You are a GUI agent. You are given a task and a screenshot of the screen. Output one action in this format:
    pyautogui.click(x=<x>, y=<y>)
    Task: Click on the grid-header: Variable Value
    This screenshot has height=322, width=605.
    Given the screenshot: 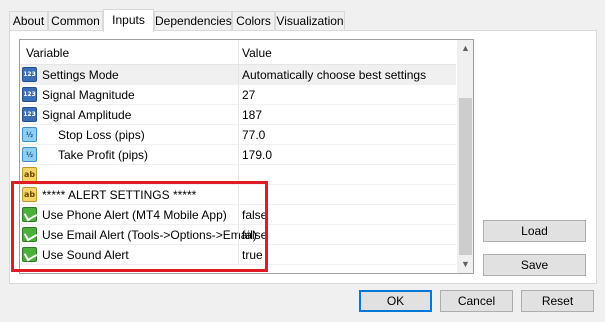 What is the action you would take?
    pyautogui.click(x=238, y=52)
    